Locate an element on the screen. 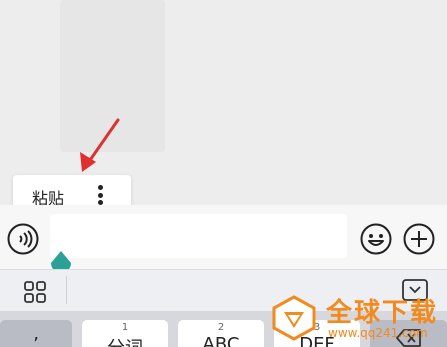  toolbar-divider is located at coordinates (66, 290).